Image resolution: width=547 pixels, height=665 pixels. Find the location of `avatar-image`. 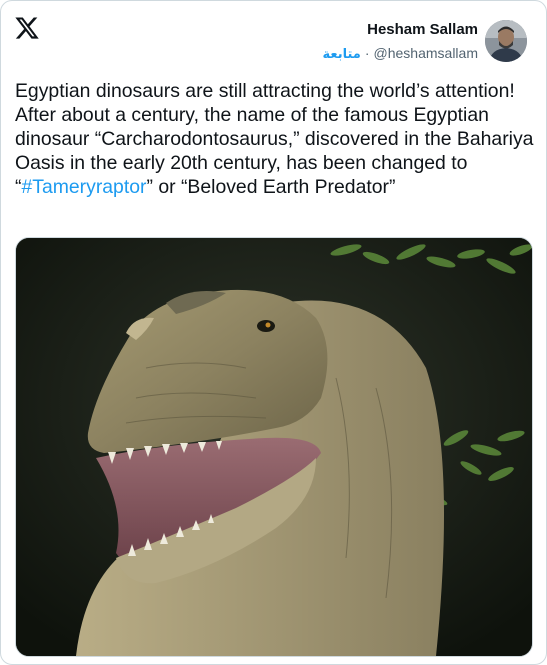

avatar-image is located at coordinates (506, 41).